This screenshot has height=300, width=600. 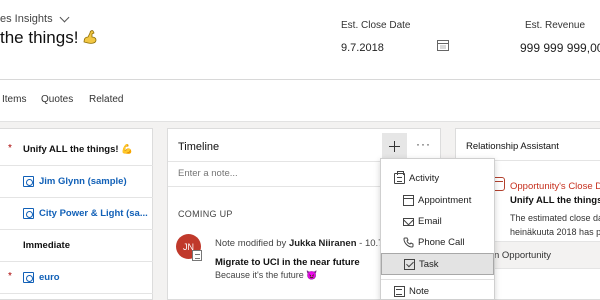 What do you see at coordinates (106, 99) in the screenshot?
I see `tab-related: Related` at bounding box center [106, 99].